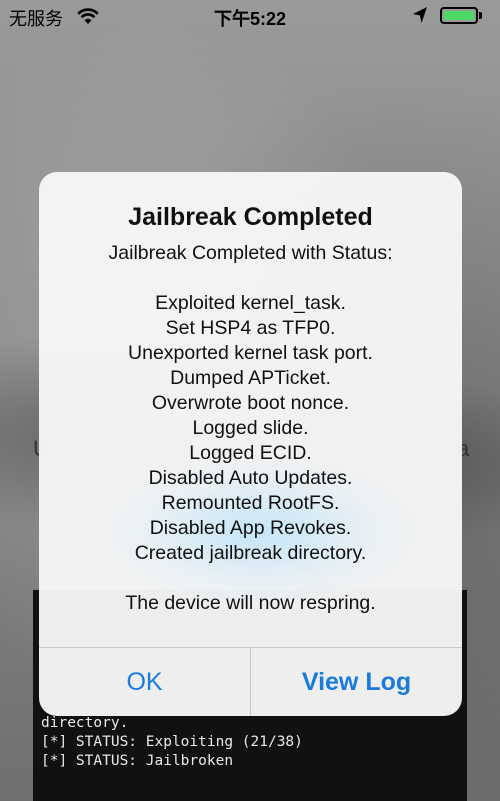 Image resolution: width=500 pixels, height=801 pixels. Describe the element at coordinates (85, 723) in the screenshot. I see `console-line: directory.` at that location.